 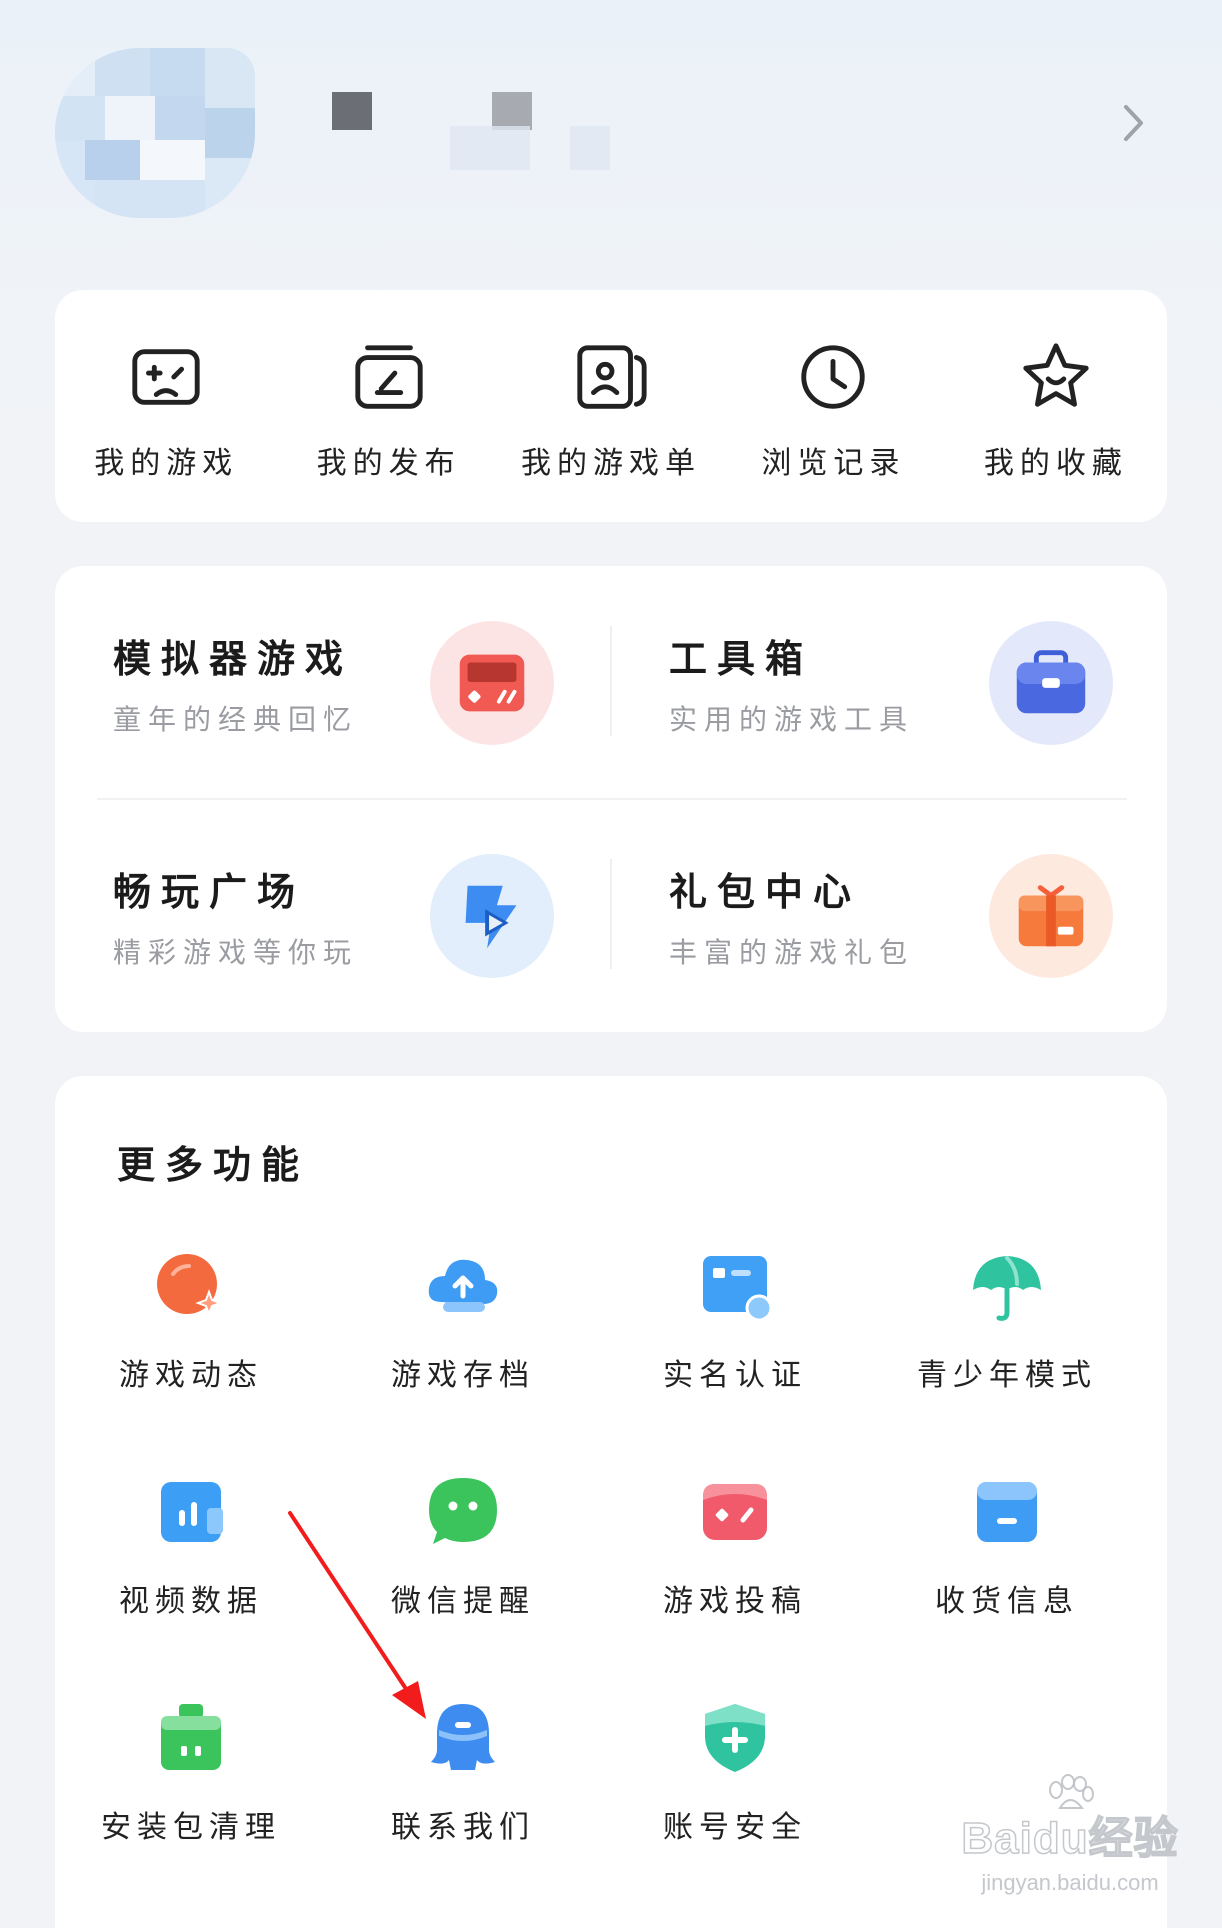 I want to click on feature-title: 礼包中心, so click(x=765, y=891).